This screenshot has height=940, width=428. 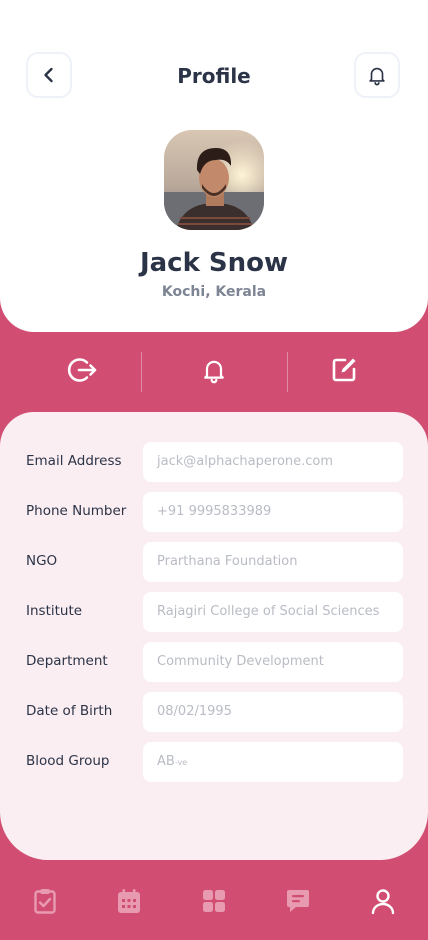 I want to click on avatar, so click(x=214, y=180).